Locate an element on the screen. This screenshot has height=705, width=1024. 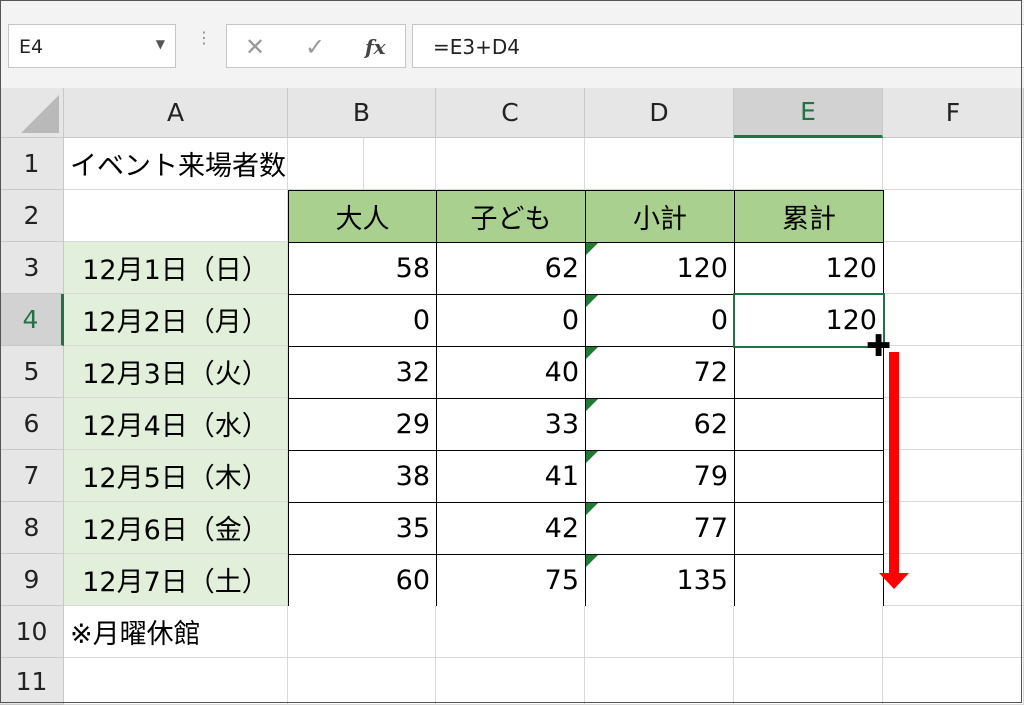
cell-date: 12月4日（水） is located at coordinates (176, 424).